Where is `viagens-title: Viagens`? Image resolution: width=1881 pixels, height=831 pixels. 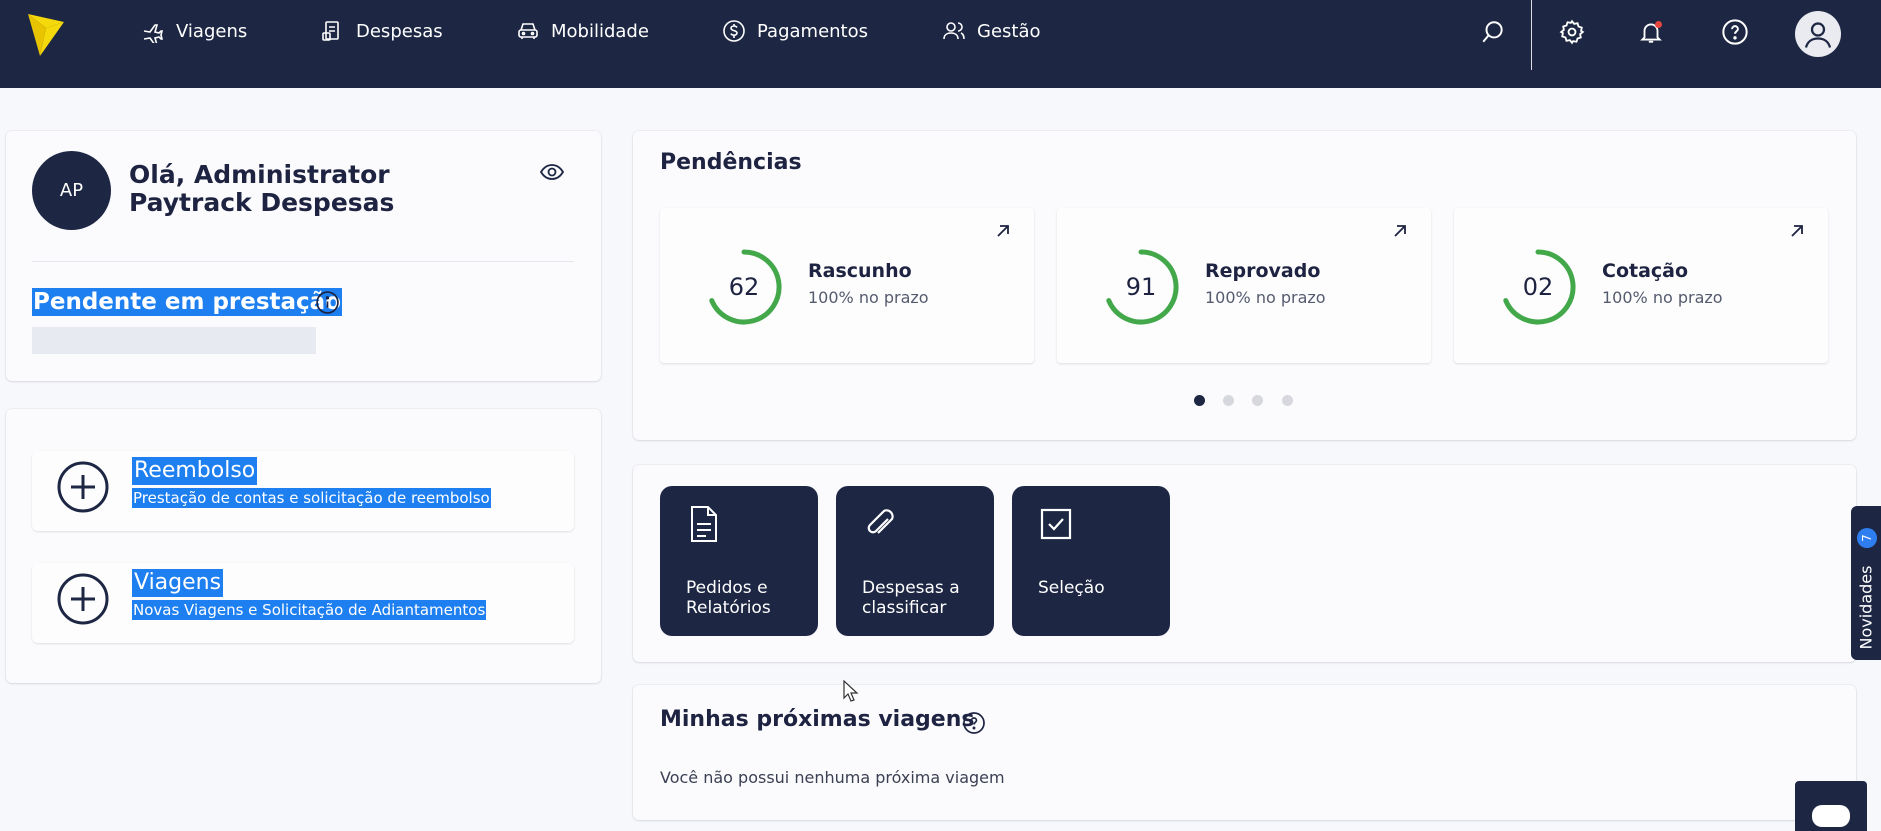 viagens-title: Viagens is located at coordinates (178, 583).